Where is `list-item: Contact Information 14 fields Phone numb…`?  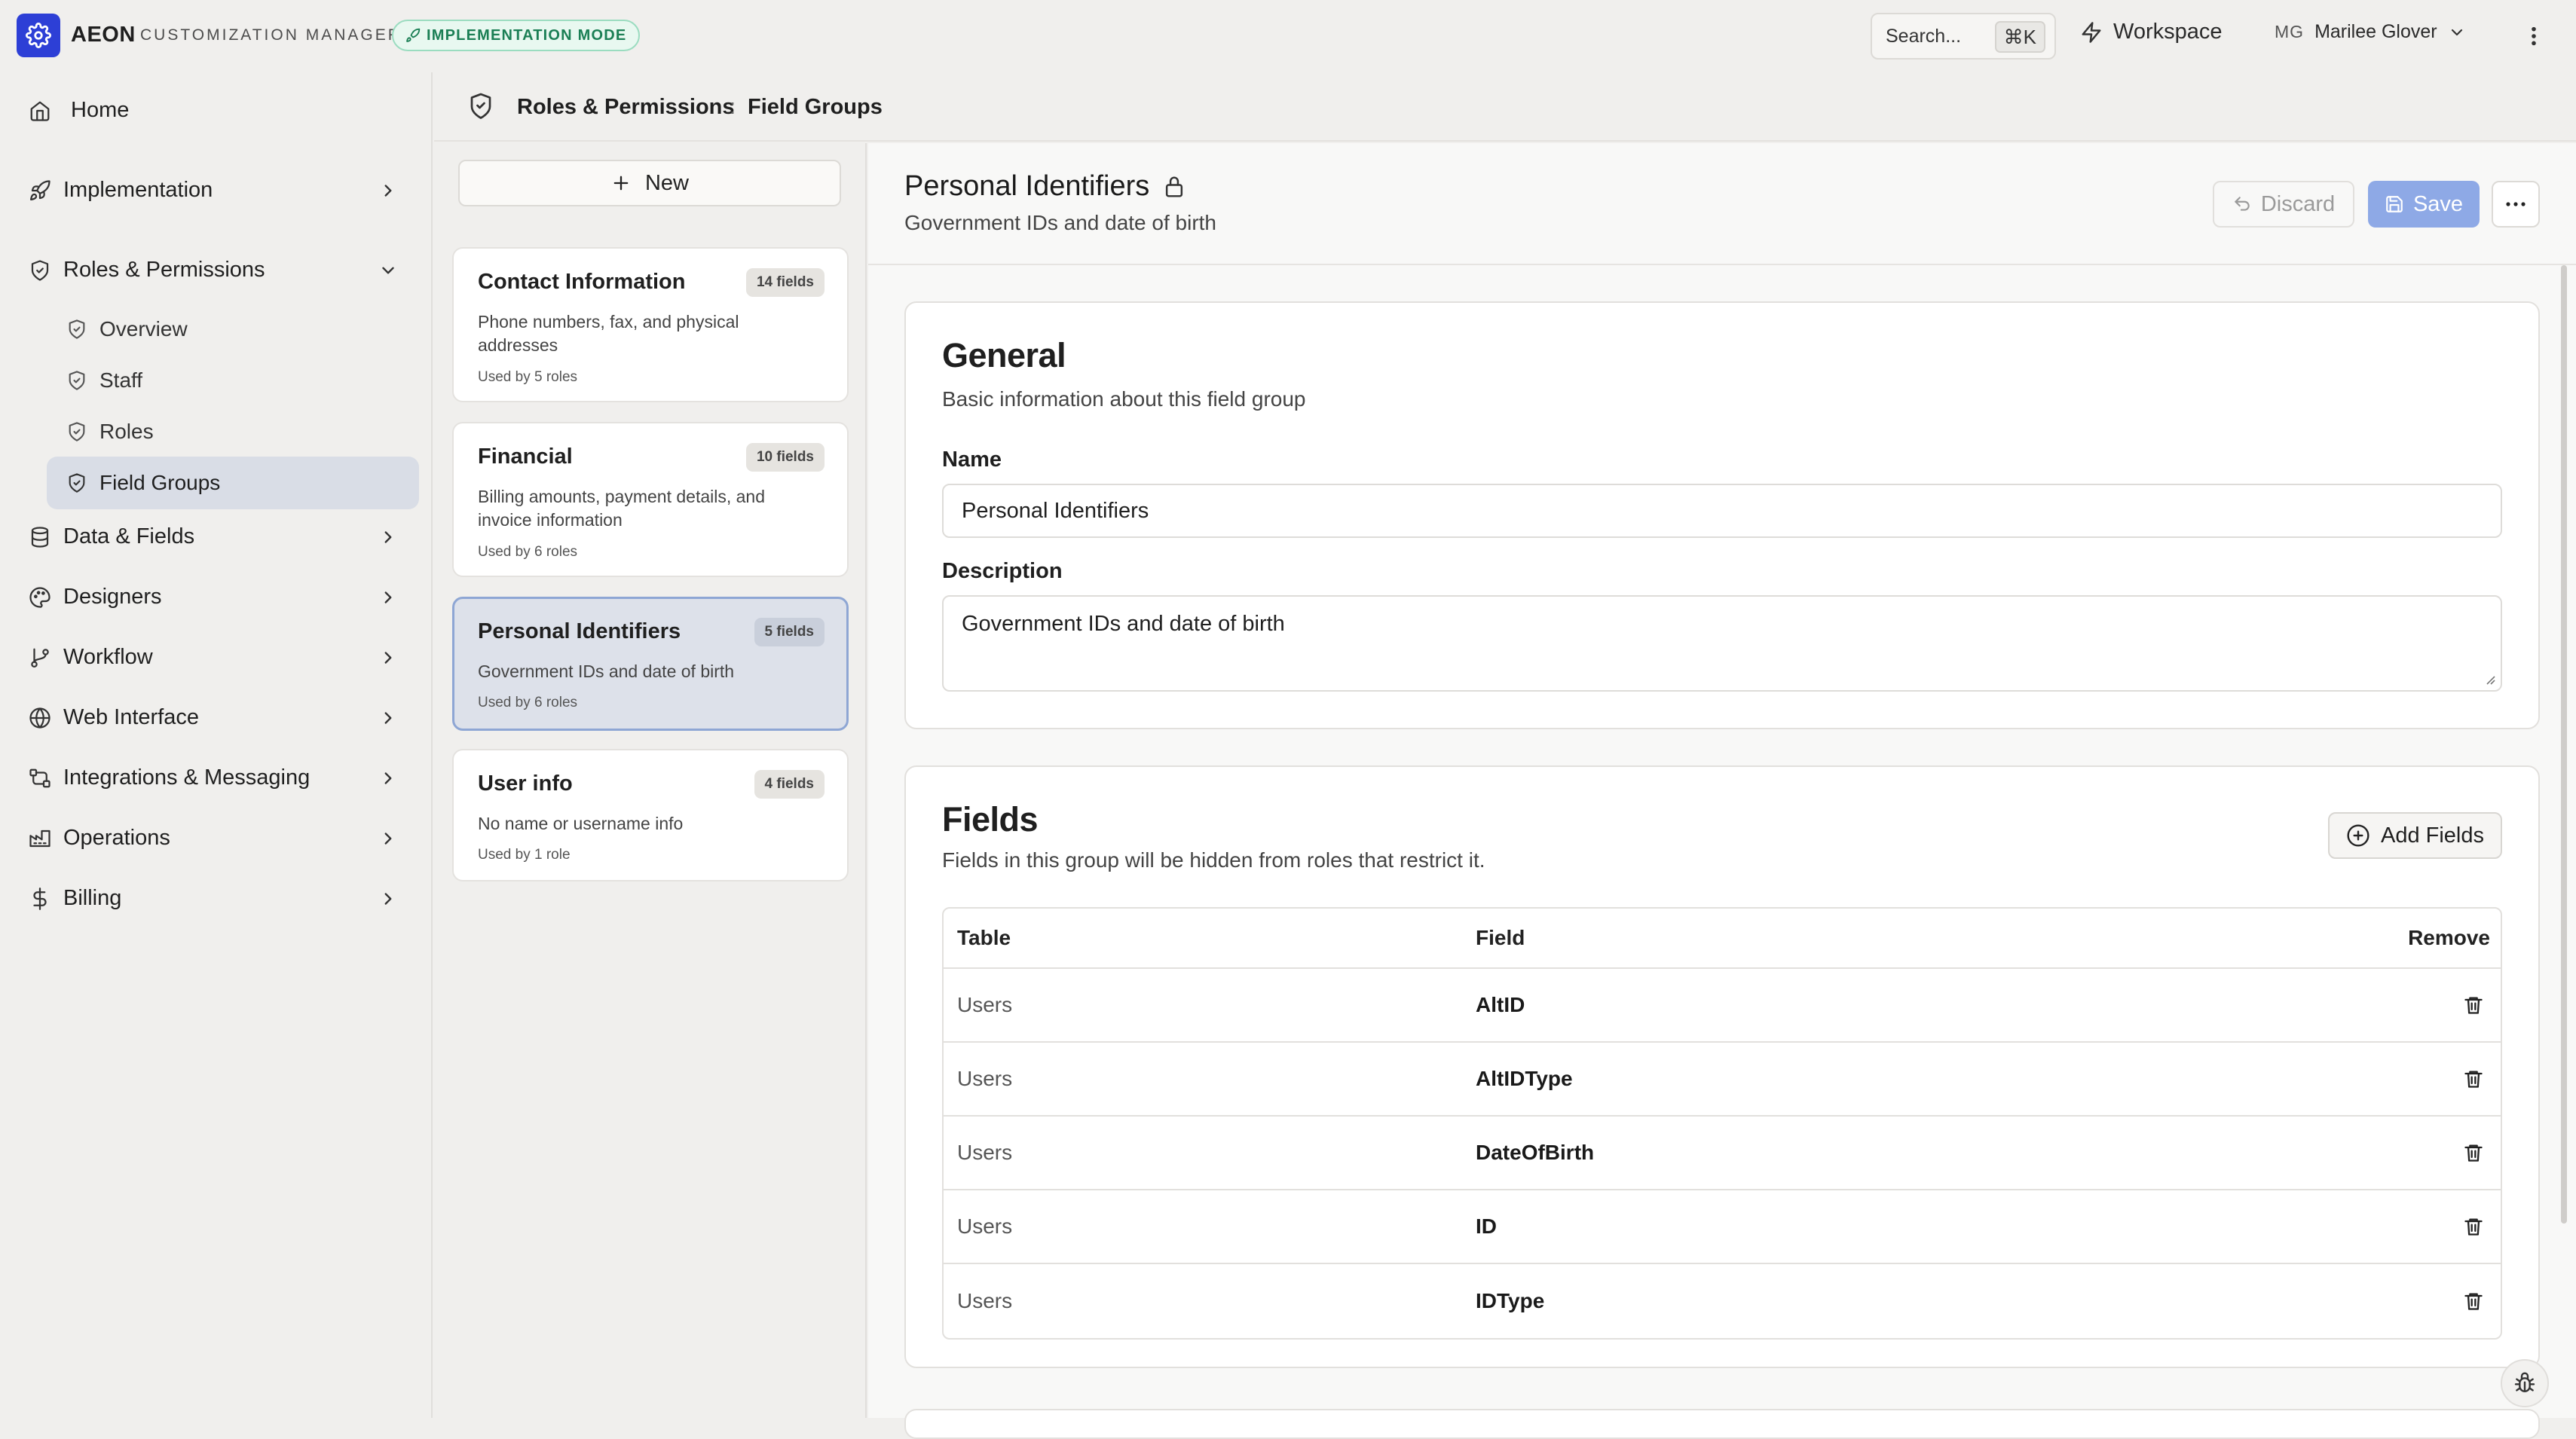 list-item: Contact Information 14 fields Phone numb… is located at coordinates (650, 324).